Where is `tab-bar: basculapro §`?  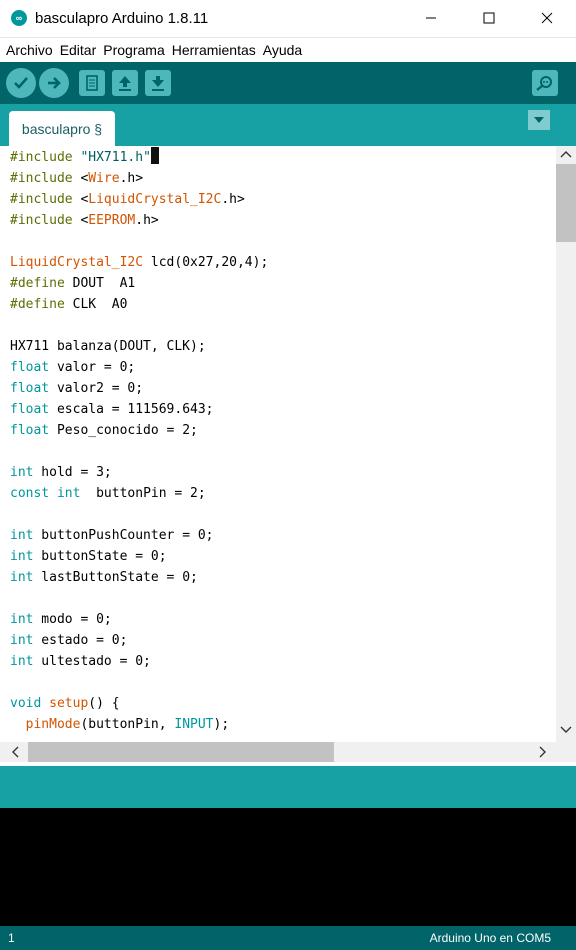
tab-bar: basculapro § is located at coordinates (288, 125).